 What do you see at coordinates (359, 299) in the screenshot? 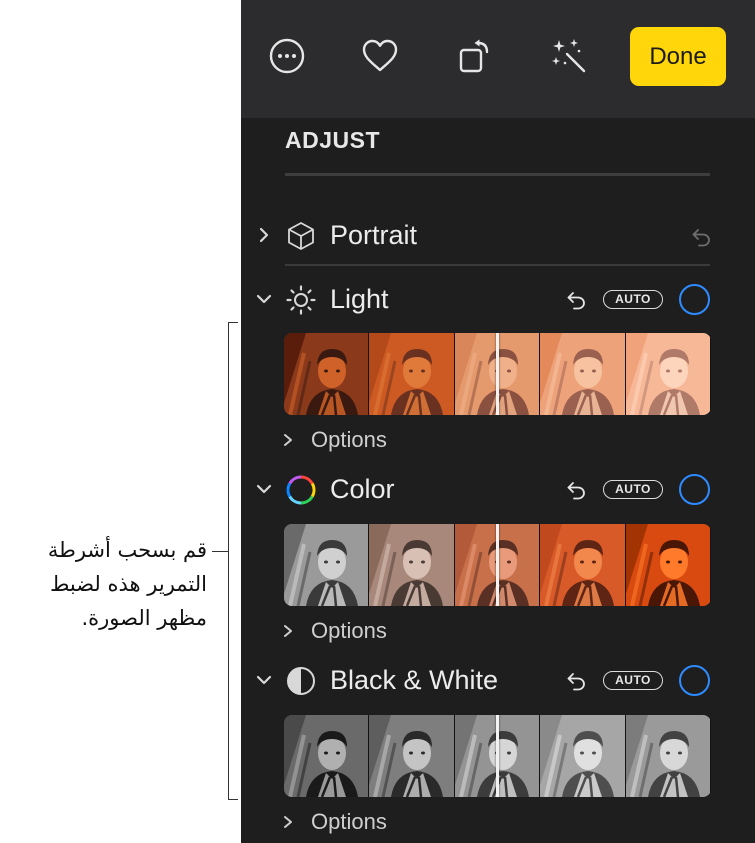
I see `section-label: Light` at bounding box center [359, 299].